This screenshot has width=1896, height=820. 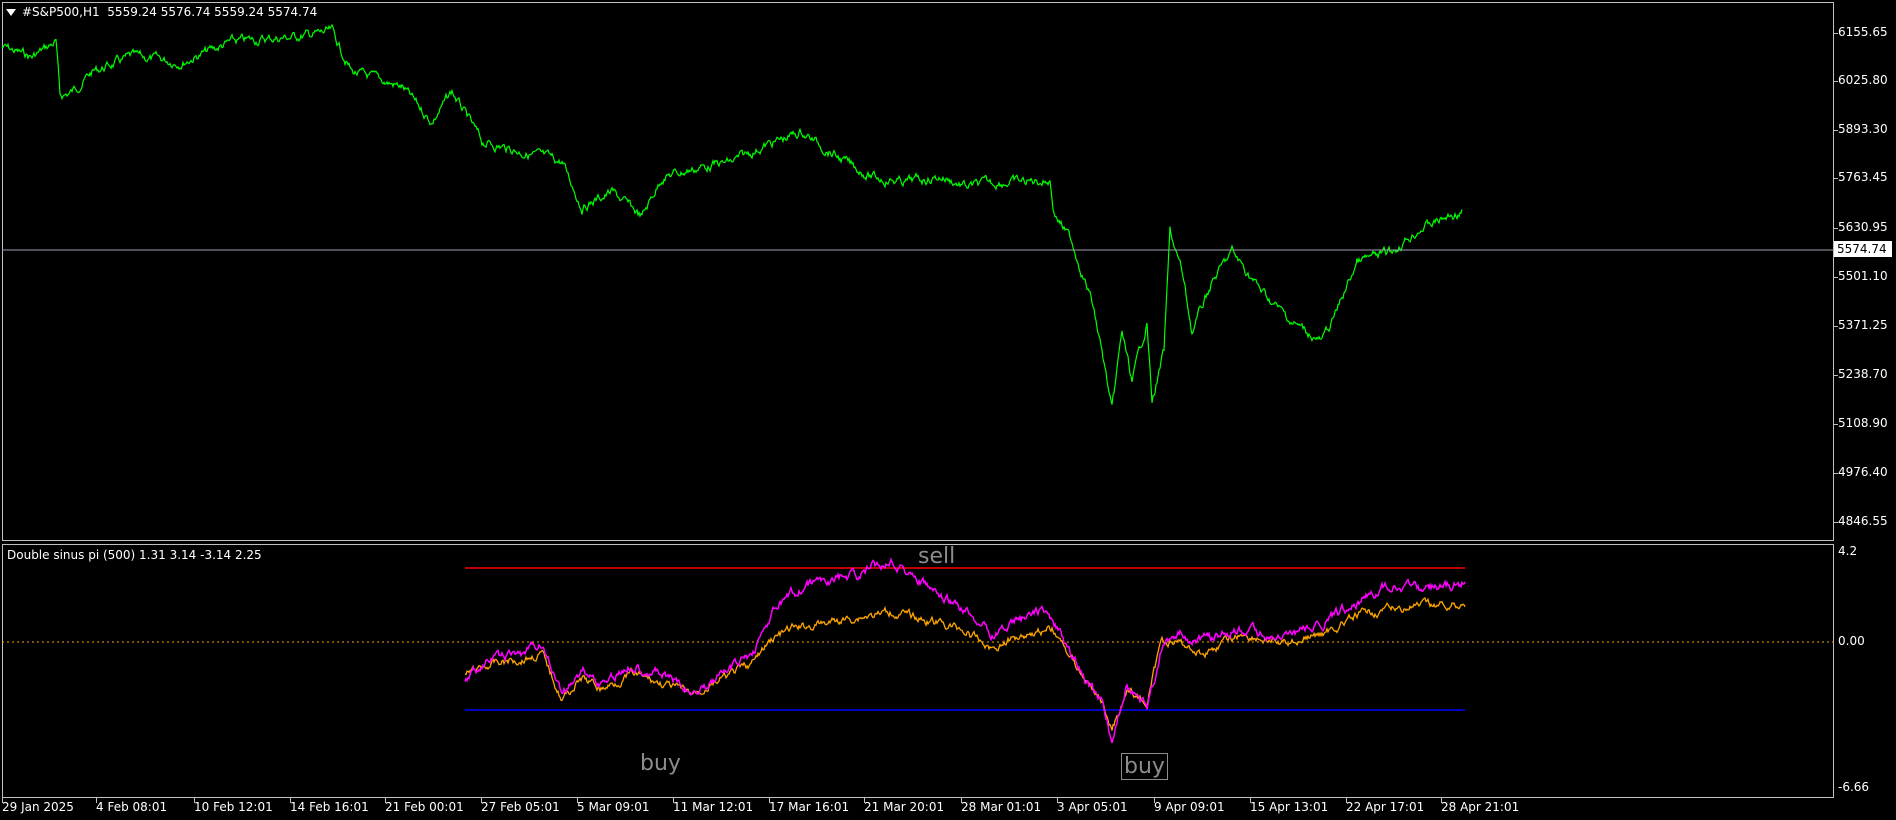 What do you see at coordinates (1863, 80) in the screenshot?
I see `price-tick-label: 6025.80` at bounding box center [1863, 80].